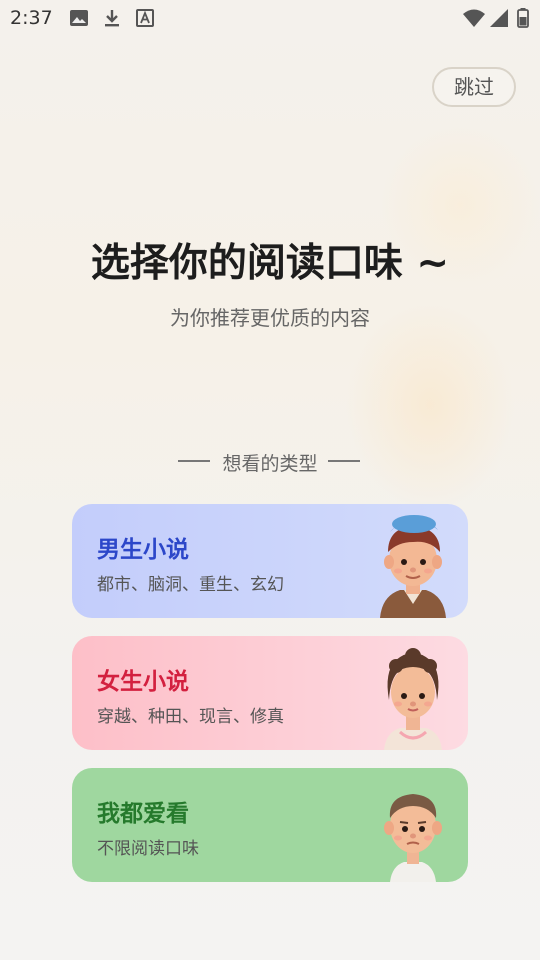  Describe the element at coordinates (143, 814) in the screenshot. I see `card-title: 我都爱看` at that location.